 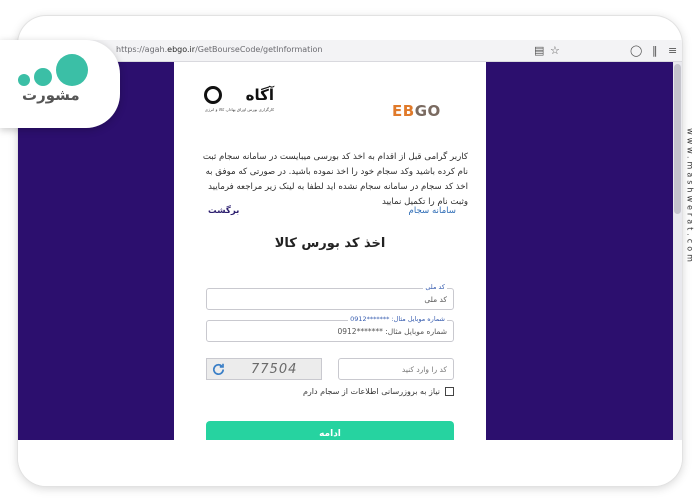 I want to click on ebgo-logo: EBGO, so click(x=416, y=111).